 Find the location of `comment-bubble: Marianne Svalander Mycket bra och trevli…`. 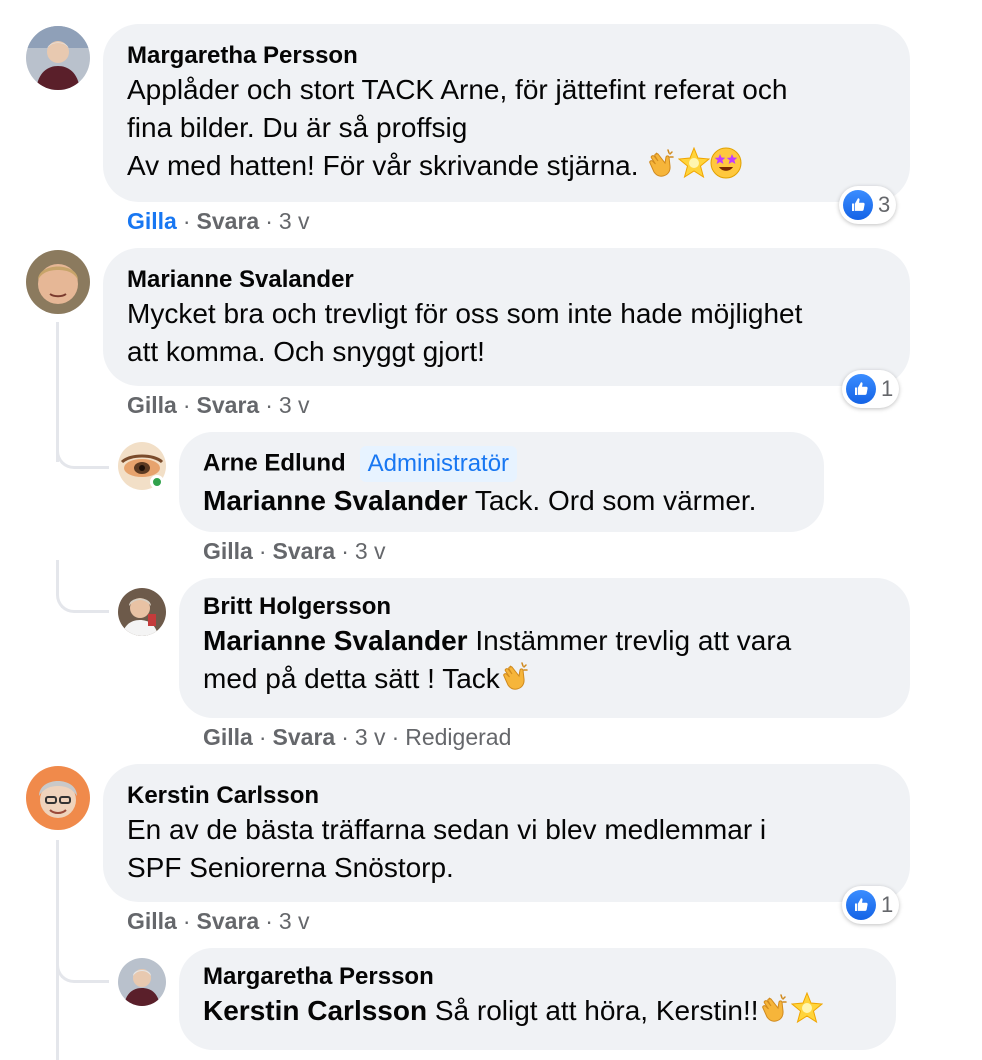

comment-bubble: Marianne Svalander Mycket bra och trevli… is located at coordinates (506, 317).